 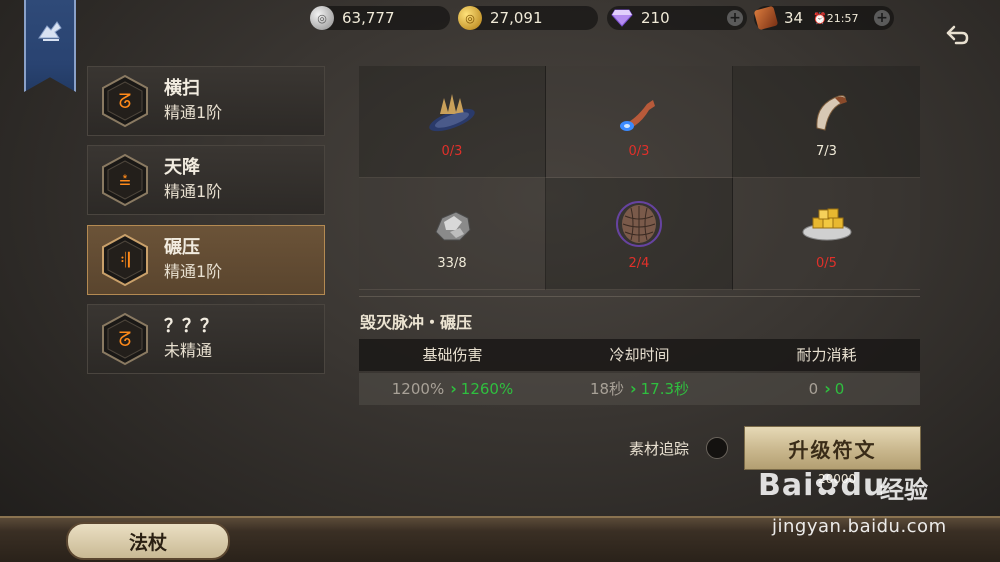 I want to click on skill-name: 横扫, so click(x=182, y=88).